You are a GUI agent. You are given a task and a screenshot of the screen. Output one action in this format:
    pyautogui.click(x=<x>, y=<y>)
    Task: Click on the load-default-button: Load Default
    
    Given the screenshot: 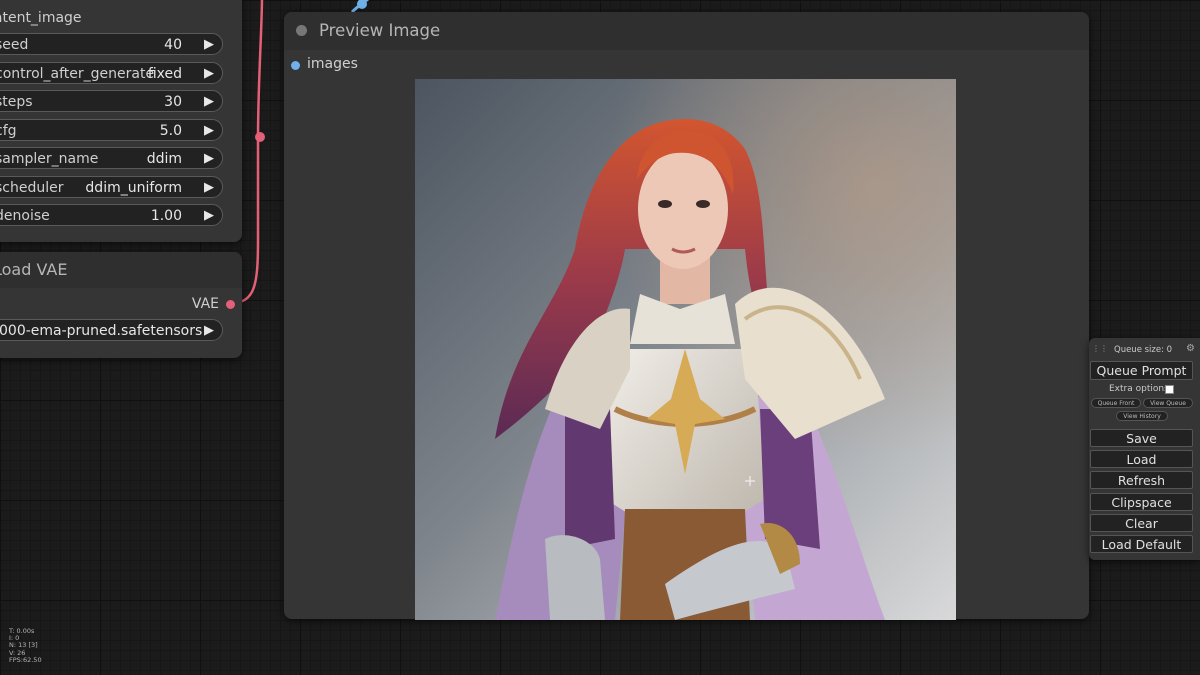 What is the action you would take?
    pyautogui.click(x=1141, y=544)
    